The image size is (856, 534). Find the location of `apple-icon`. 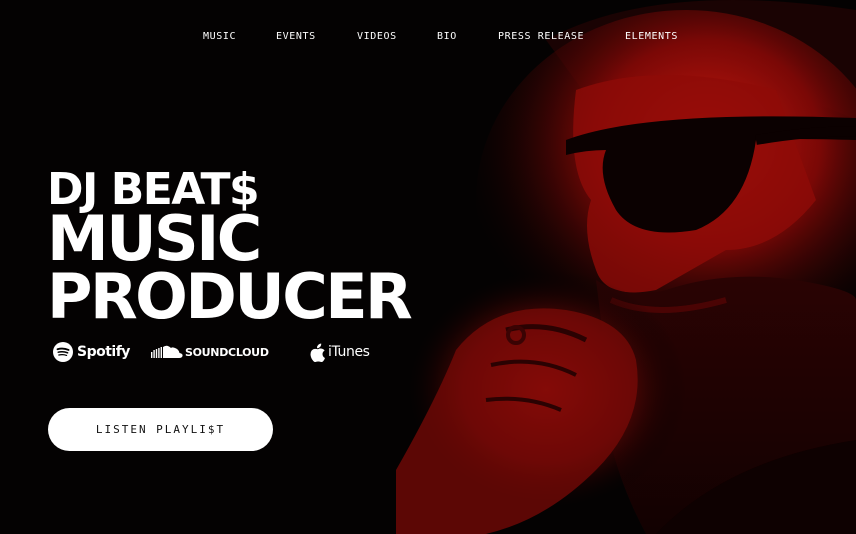

apple-icon is located at coordinates (317, 352).